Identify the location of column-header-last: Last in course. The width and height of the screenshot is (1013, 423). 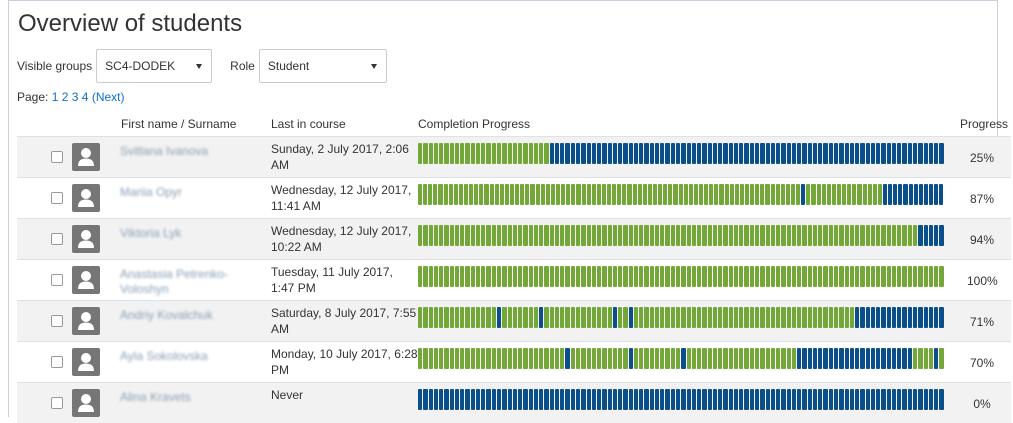
(308, 124).